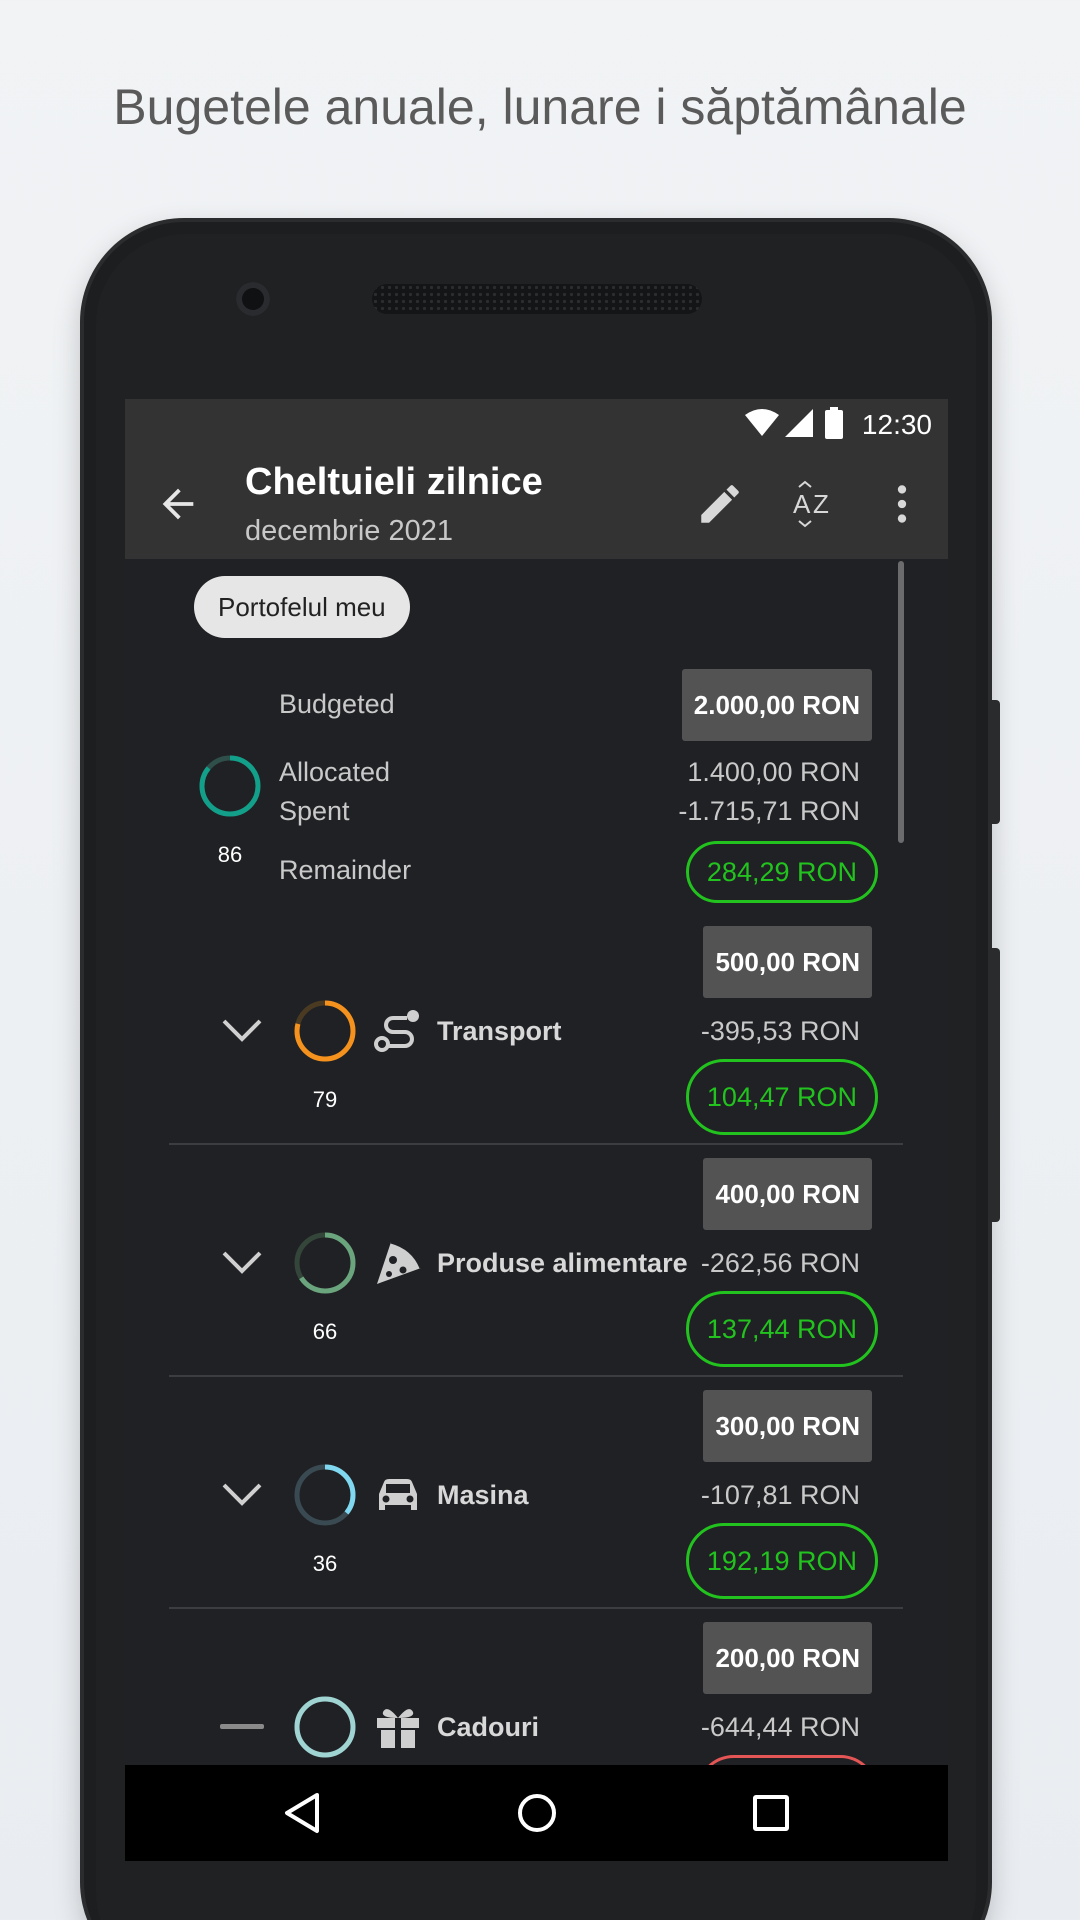 The image size is (1080, 1920). What do you see at coordinates (303, 1813) in the screenshot?
I see `nav-back-icon` at bounding box center [303, 1813].